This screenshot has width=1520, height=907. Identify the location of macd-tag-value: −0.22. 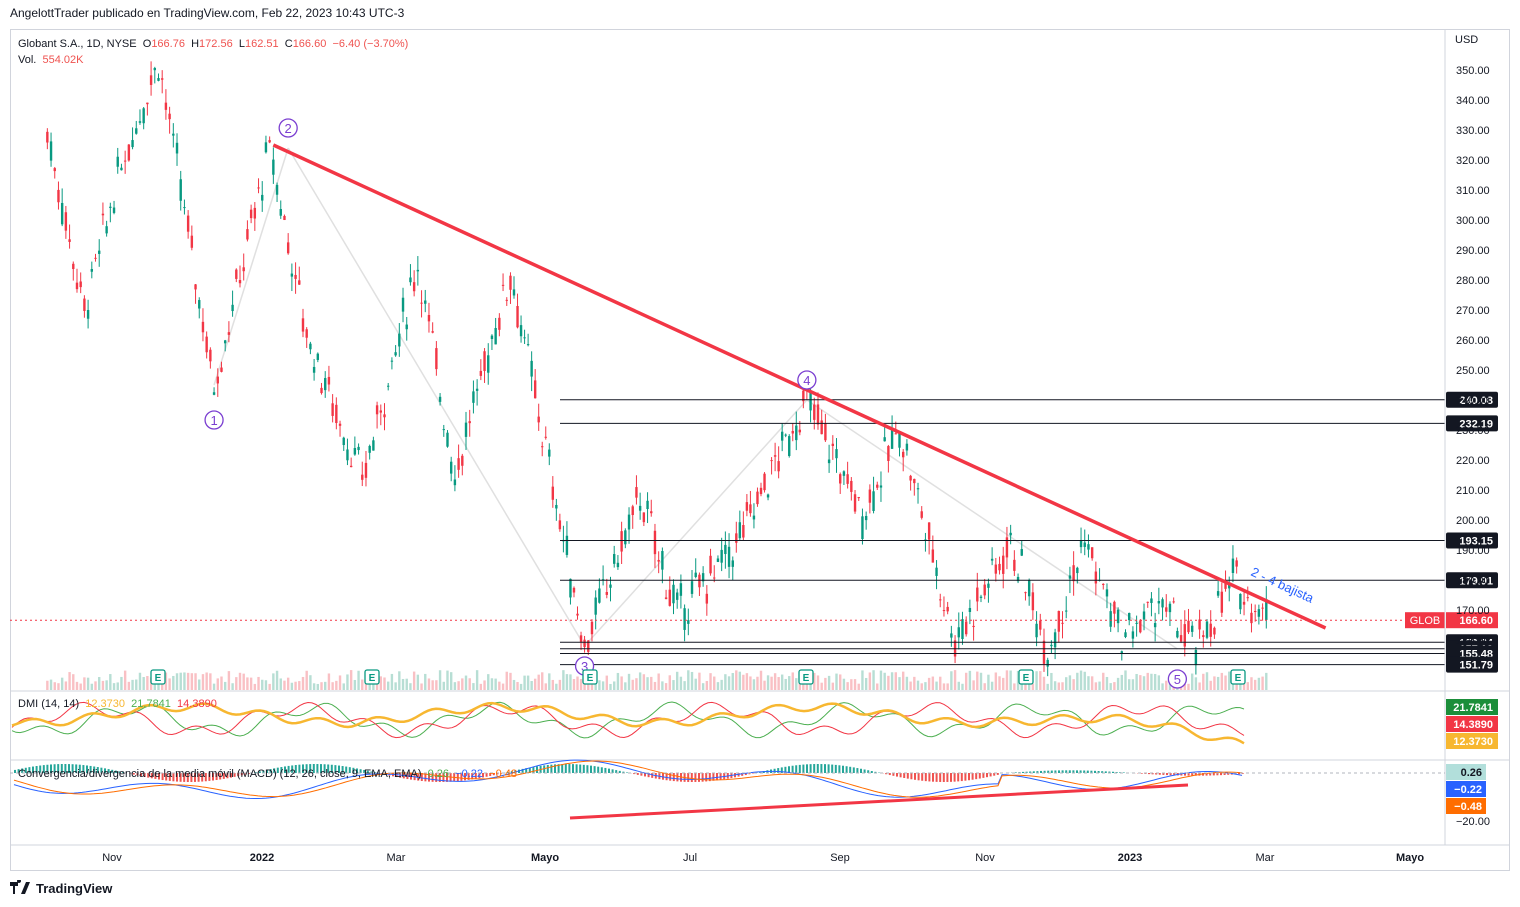
(1468, 790).